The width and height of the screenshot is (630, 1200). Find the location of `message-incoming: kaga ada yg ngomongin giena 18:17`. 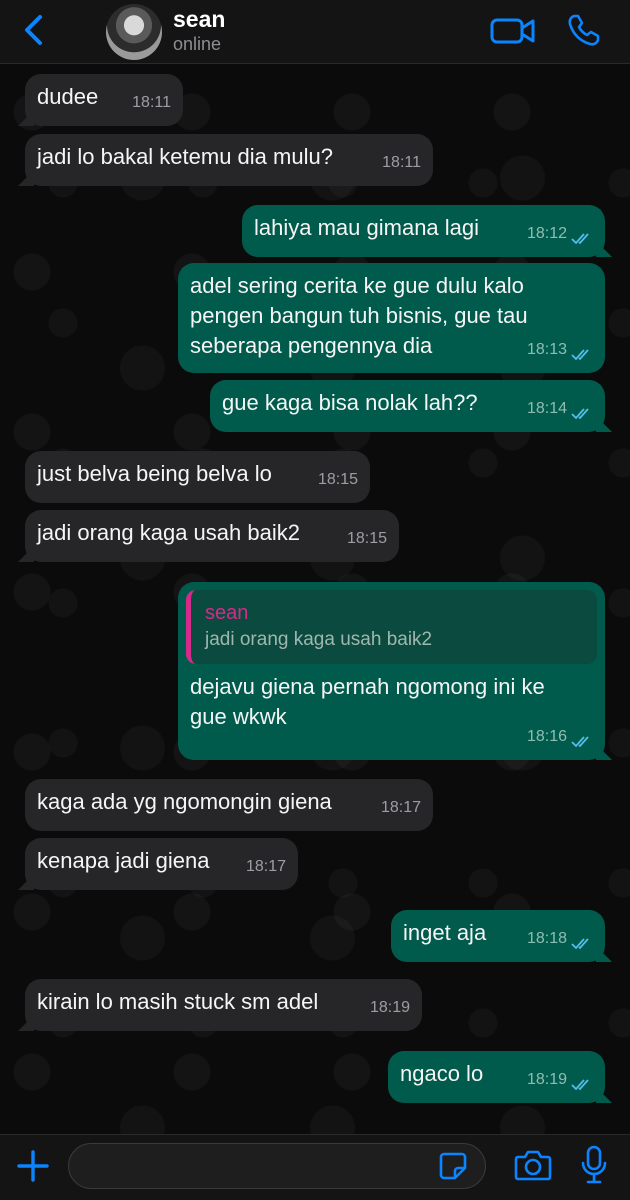

message-incoming: kaga ada yg ngomongin giena 18:17 is located at coordinates (229, 805).